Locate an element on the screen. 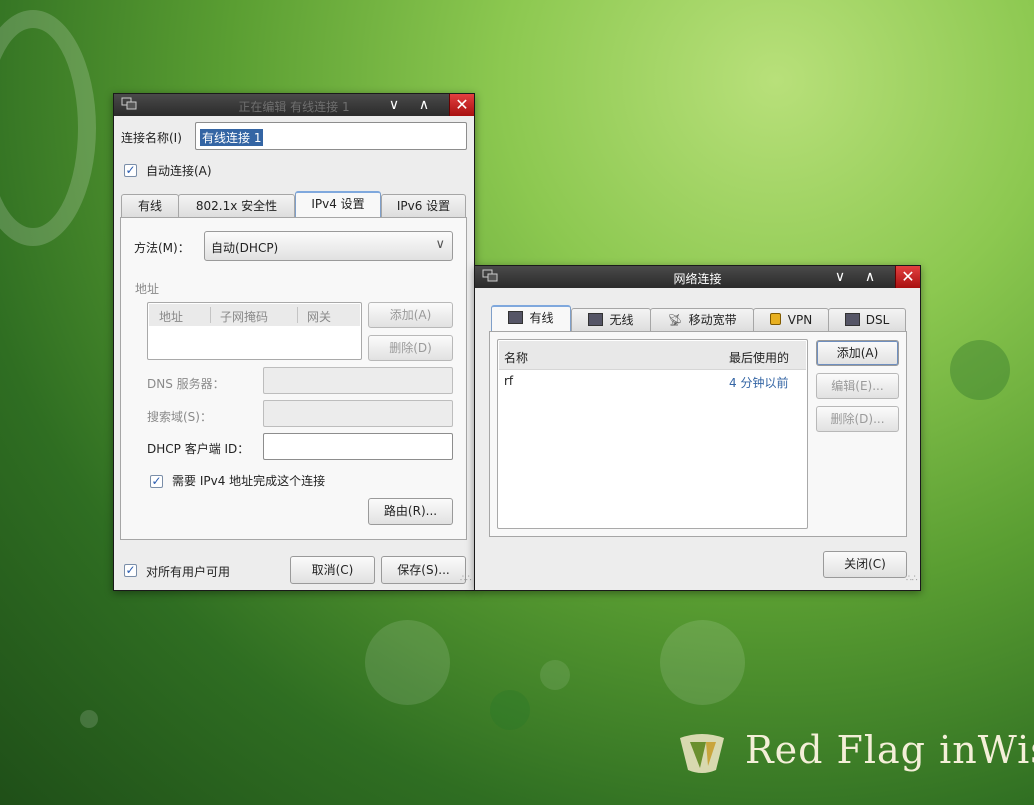 This screenshot has width=1034, height=805. dns-label: DNS 服务器： is located at coordinates (186, 384).